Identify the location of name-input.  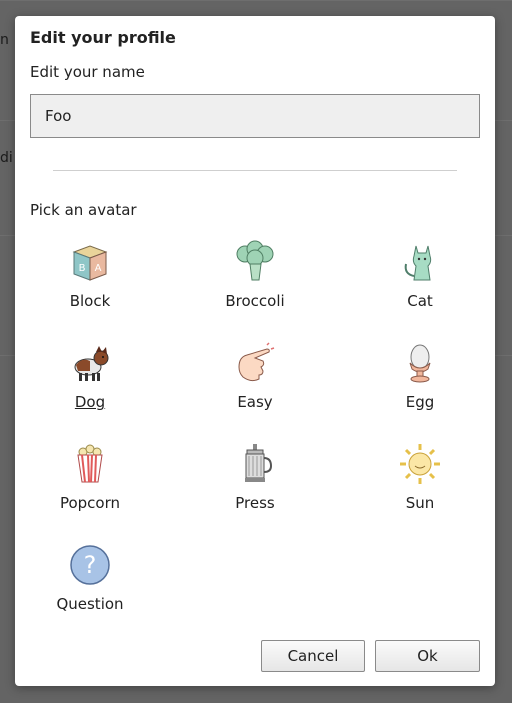
(255, 116).